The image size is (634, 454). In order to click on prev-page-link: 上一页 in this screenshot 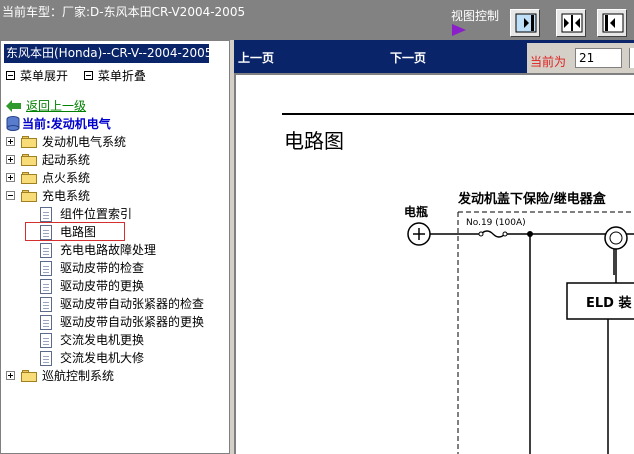, I will do `click(256, 57)`.